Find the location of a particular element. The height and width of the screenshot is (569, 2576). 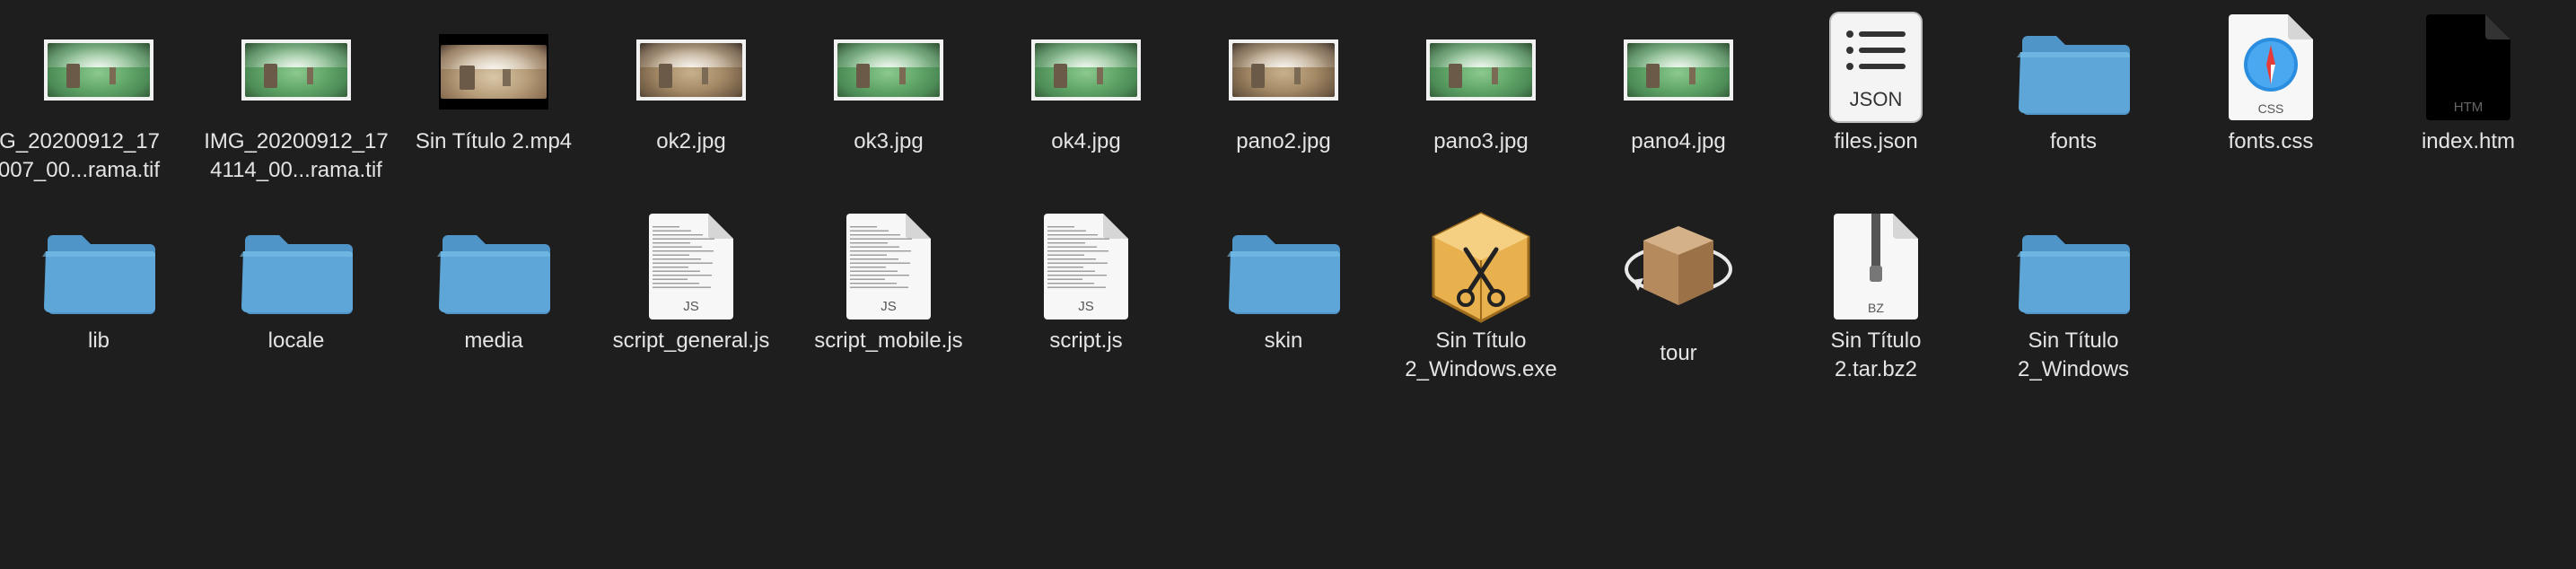

file-name-label: Sin Título 2_Windows is located at coordinates (2073, 354).